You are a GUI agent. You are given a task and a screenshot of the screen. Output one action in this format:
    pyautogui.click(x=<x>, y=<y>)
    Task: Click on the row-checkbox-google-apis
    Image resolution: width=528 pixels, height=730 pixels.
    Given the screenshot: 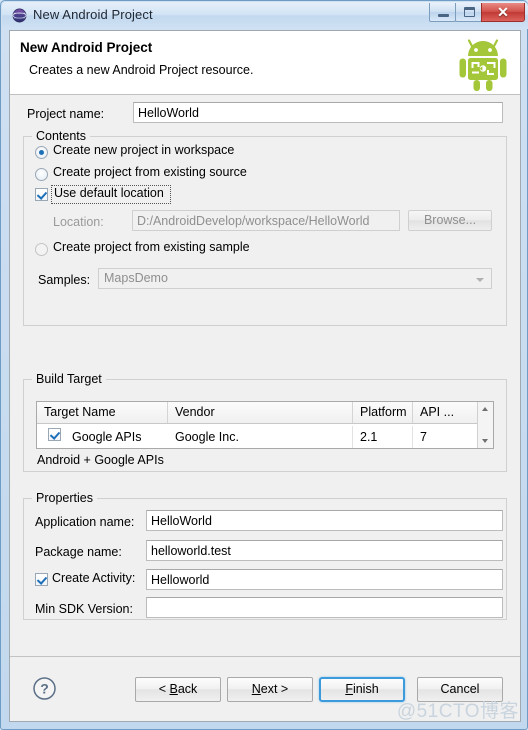 What is the action you would take?
    pyautogui.click(x=54, y=434)
    